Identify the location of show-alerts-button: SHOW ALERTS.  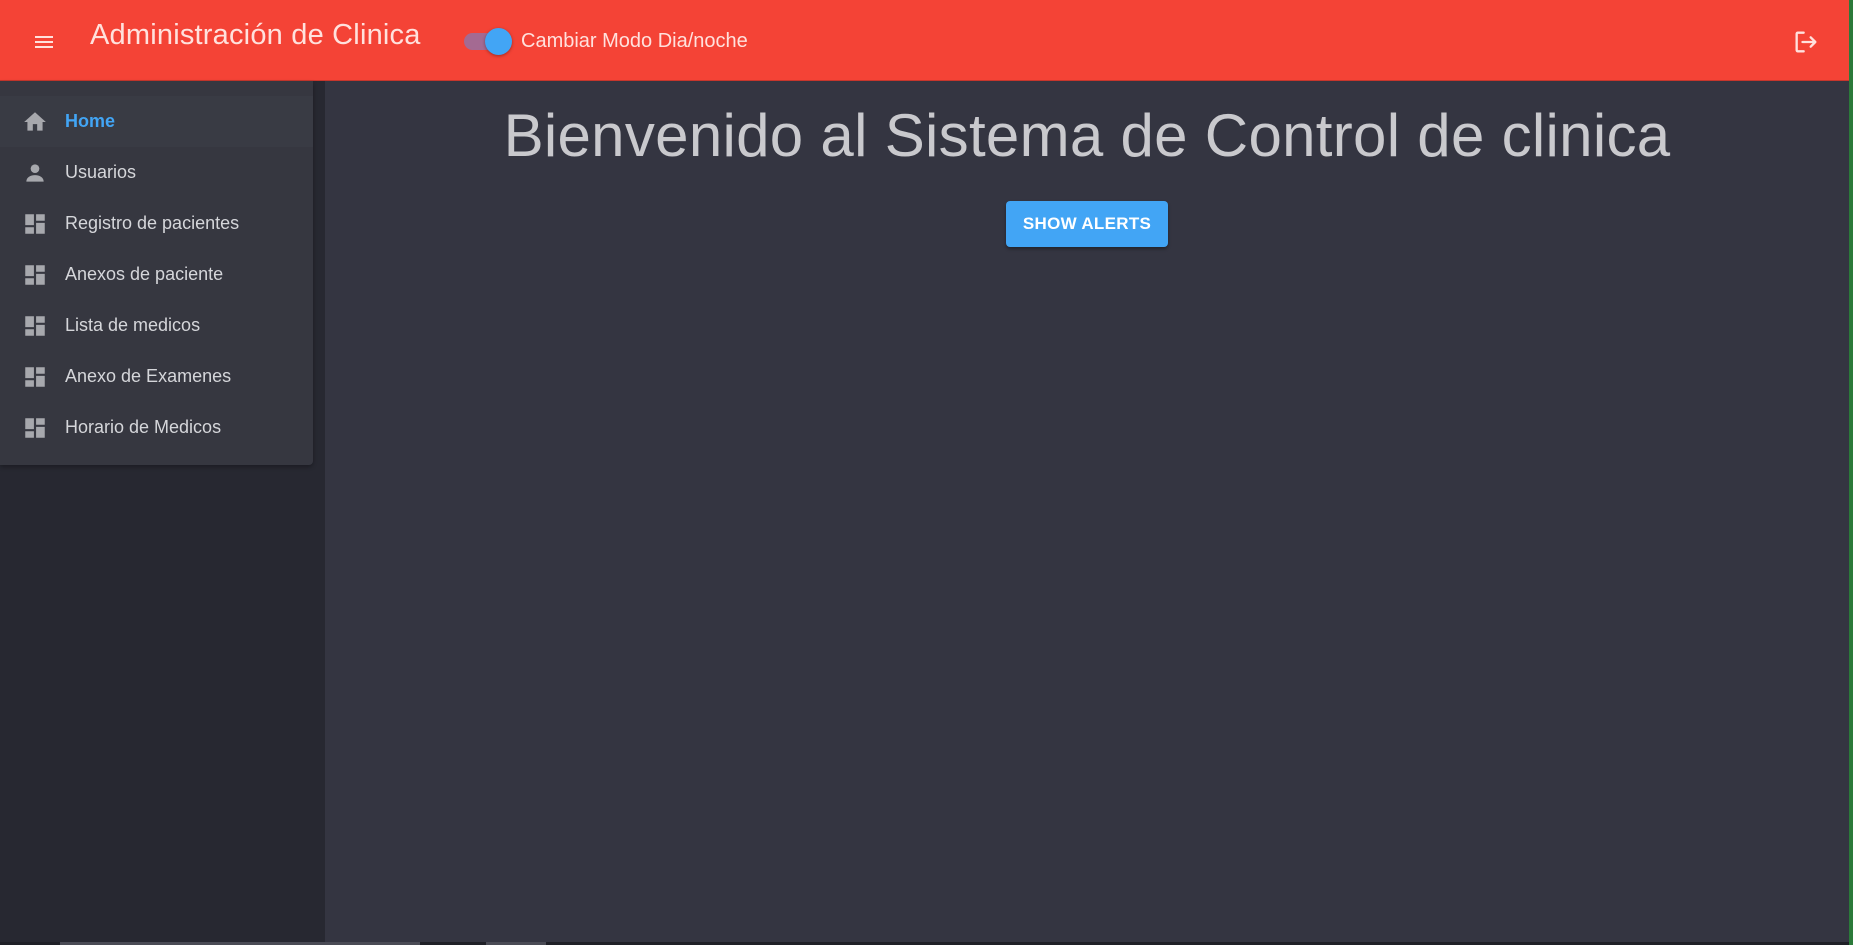
(1087, 224).